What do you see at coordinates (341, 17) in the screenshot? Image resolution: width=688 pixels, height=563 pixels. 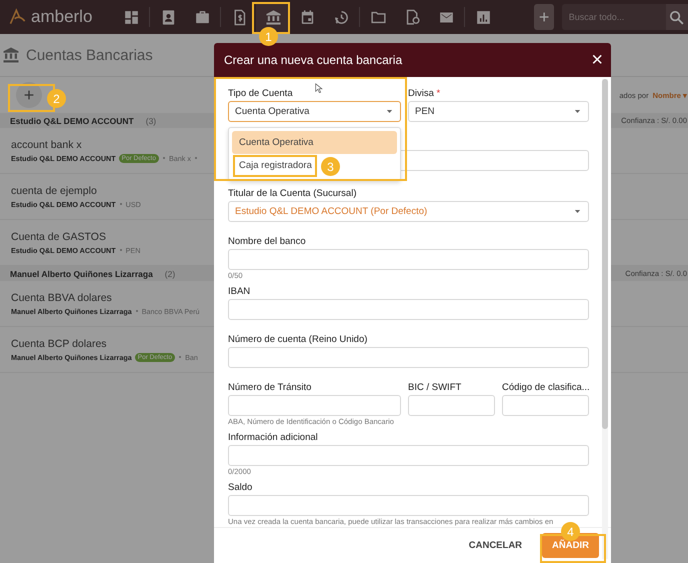 I see `clock-dollar-icon` at bounding box center [341, 17].